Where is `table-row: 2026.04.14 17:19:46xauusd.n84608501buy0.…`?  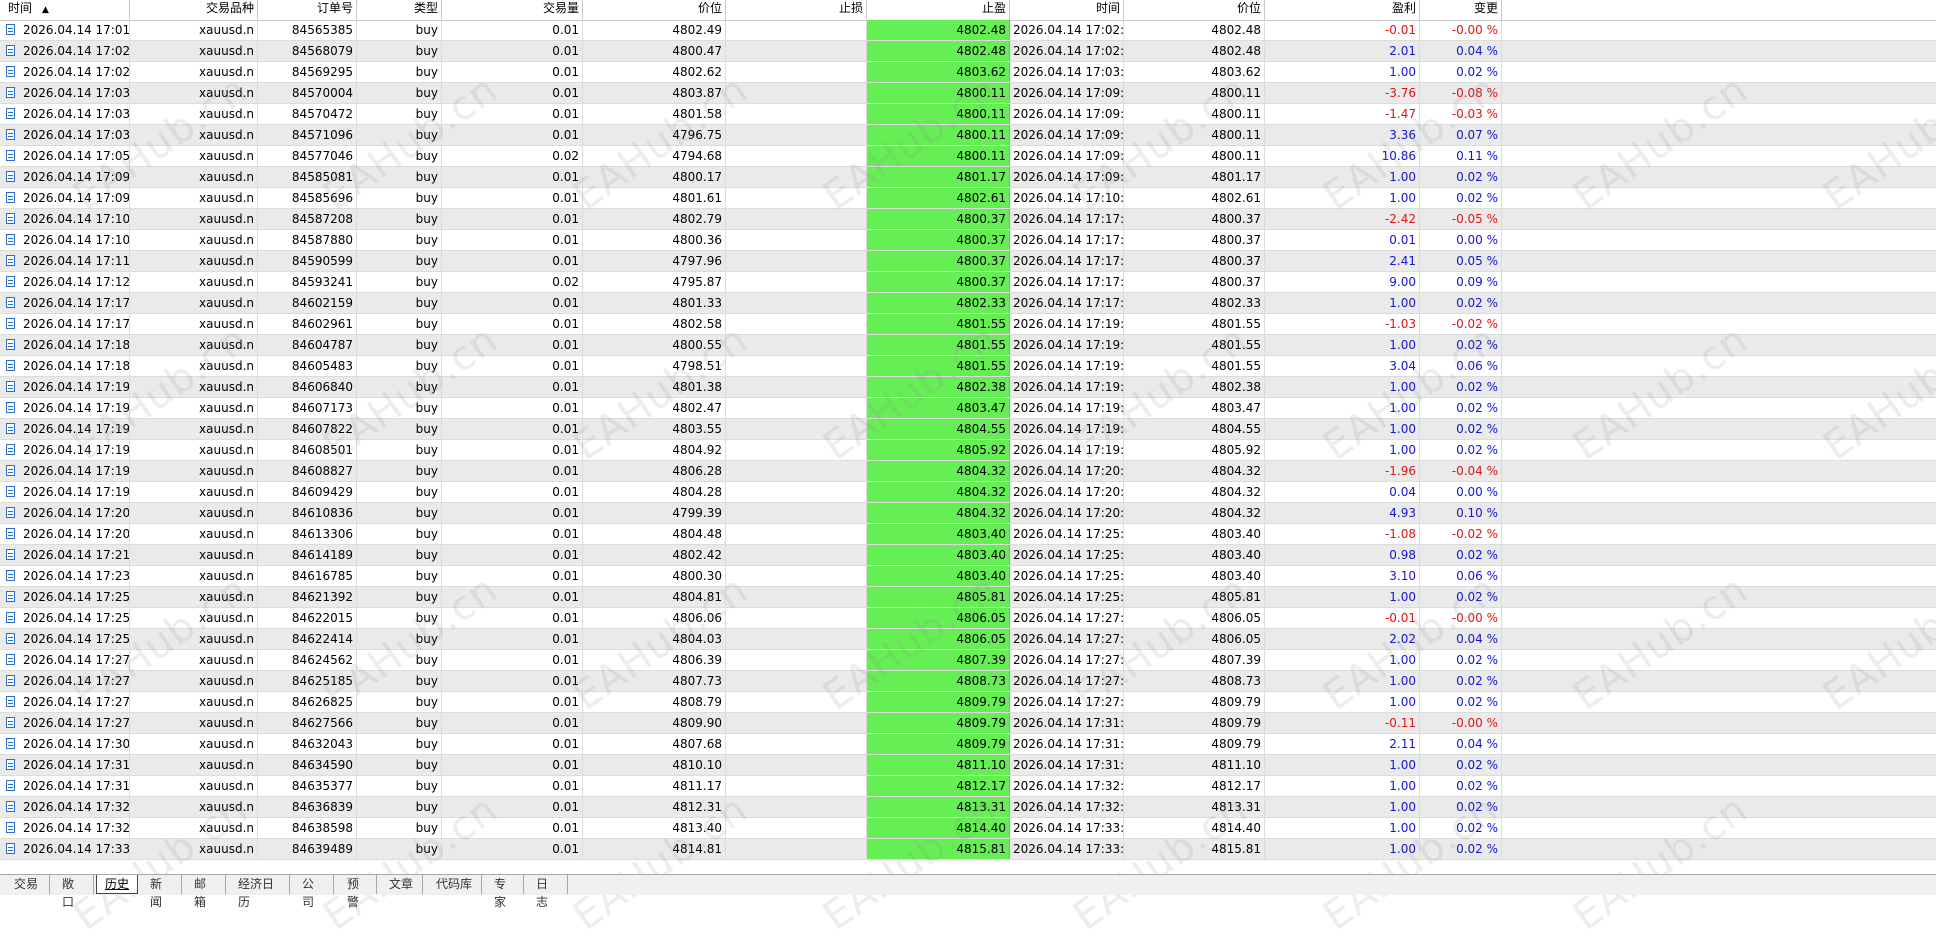
table-row: 2026.04.14 17:19:46xauusd.n84608501buy0.… is located at coordinates (968, 450).